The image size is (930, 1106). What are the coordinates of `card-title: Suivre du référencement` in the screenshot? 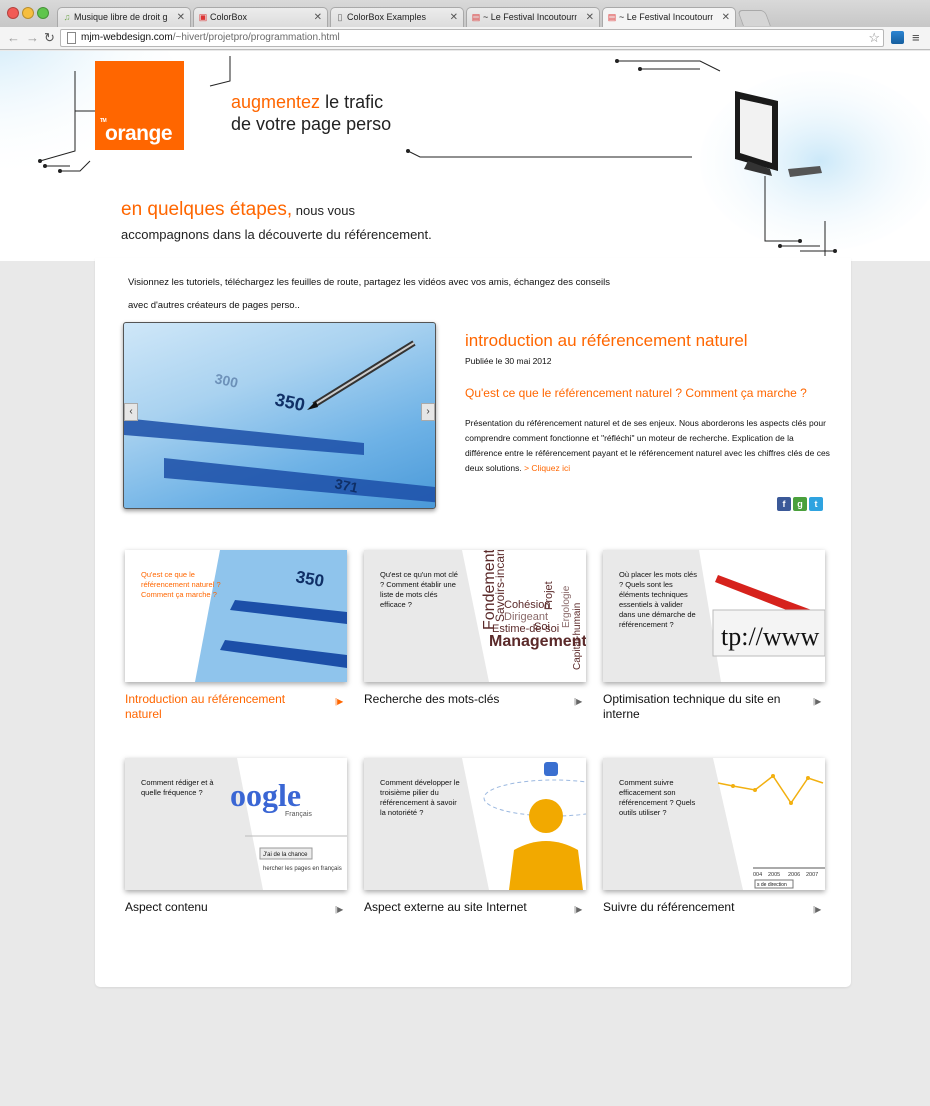 It's located at (698, 907).